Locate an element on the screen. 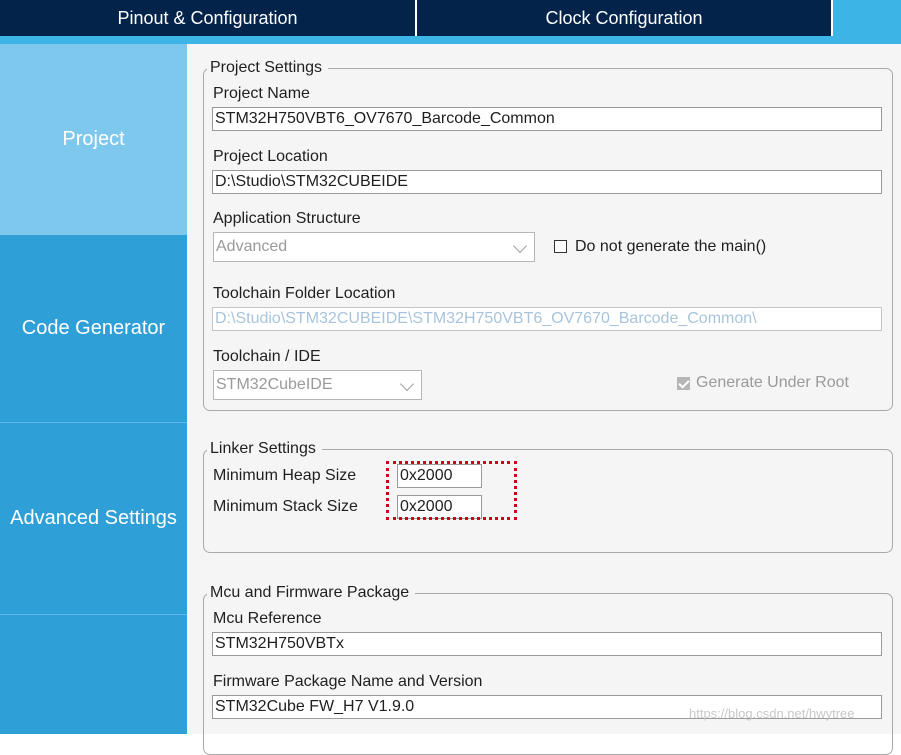  sidebar-item-advanced-settings: Advanced Settings is located at coordinates (93, 518).